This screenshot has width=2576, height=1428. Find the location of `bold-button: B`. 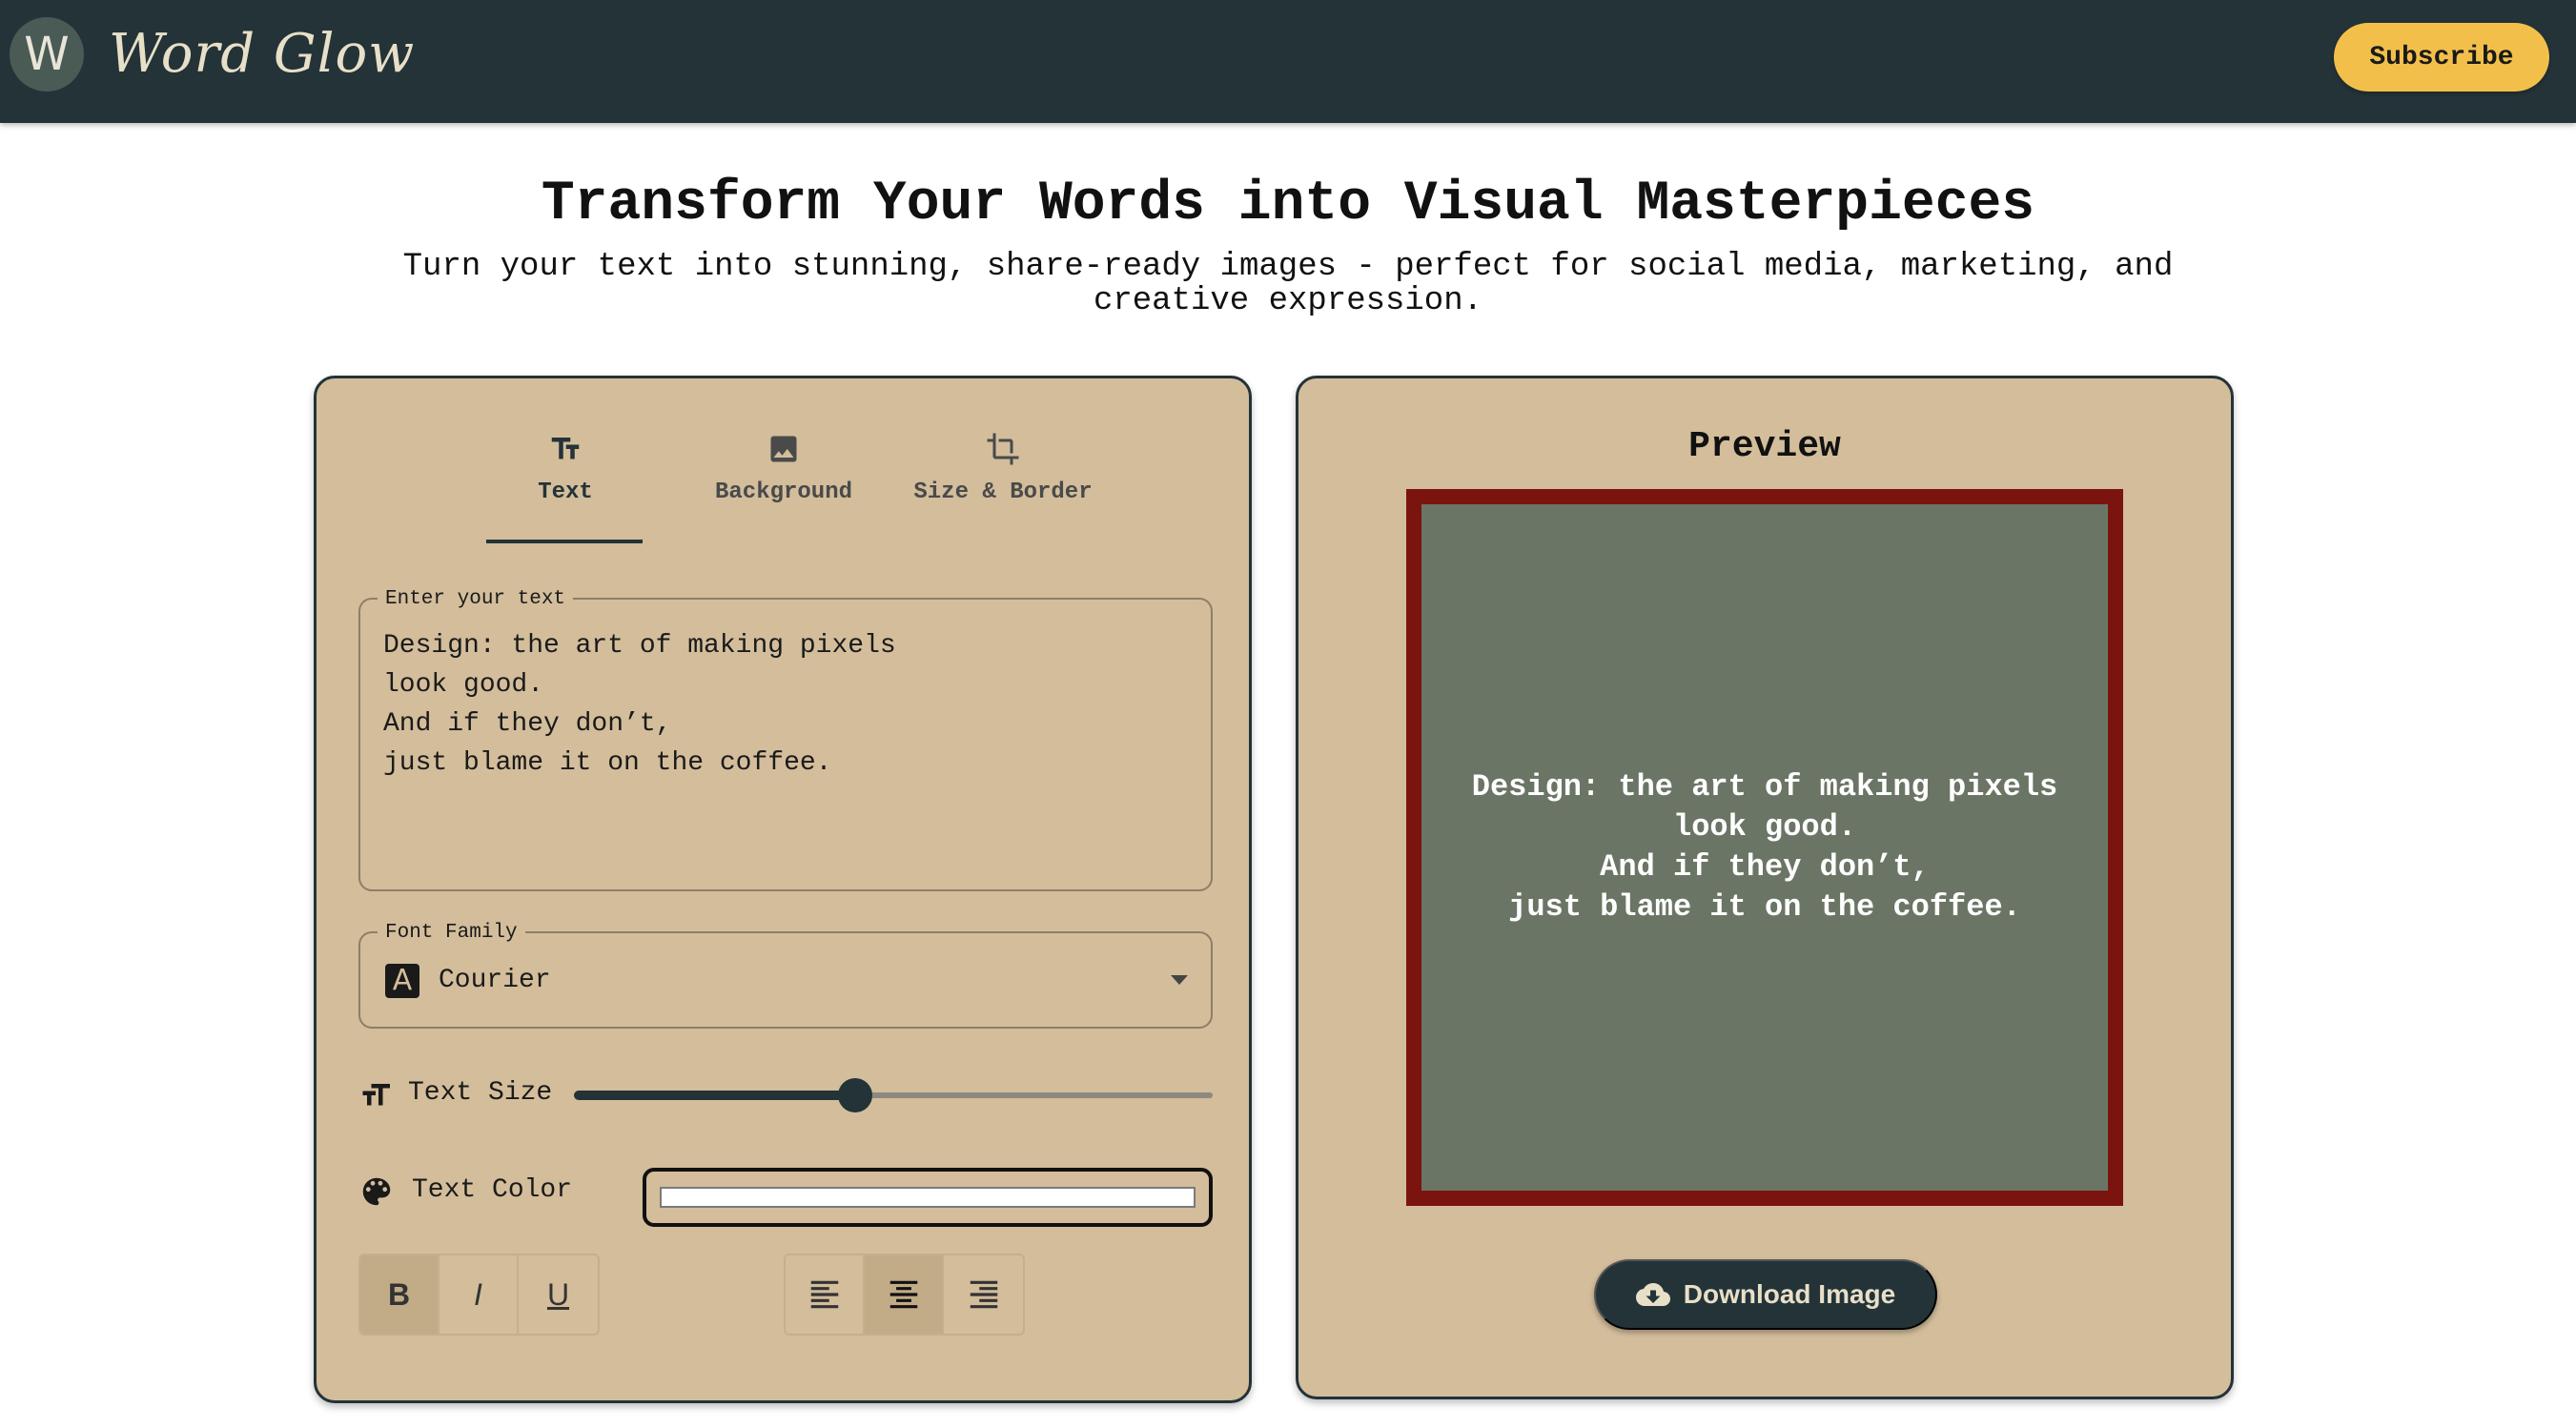

bold-button: B is located at coordinates (400, 1294).